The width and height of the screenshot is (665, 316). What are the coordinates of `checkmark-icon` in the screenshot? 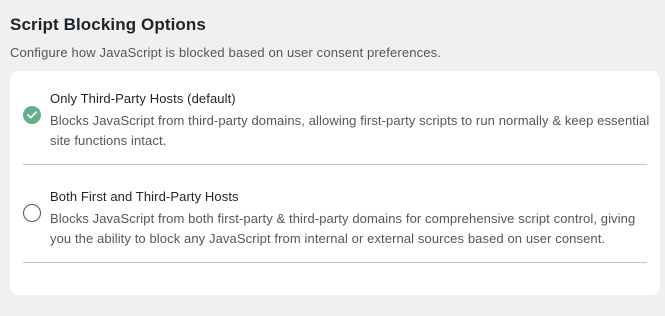 It's located at (32, 115).